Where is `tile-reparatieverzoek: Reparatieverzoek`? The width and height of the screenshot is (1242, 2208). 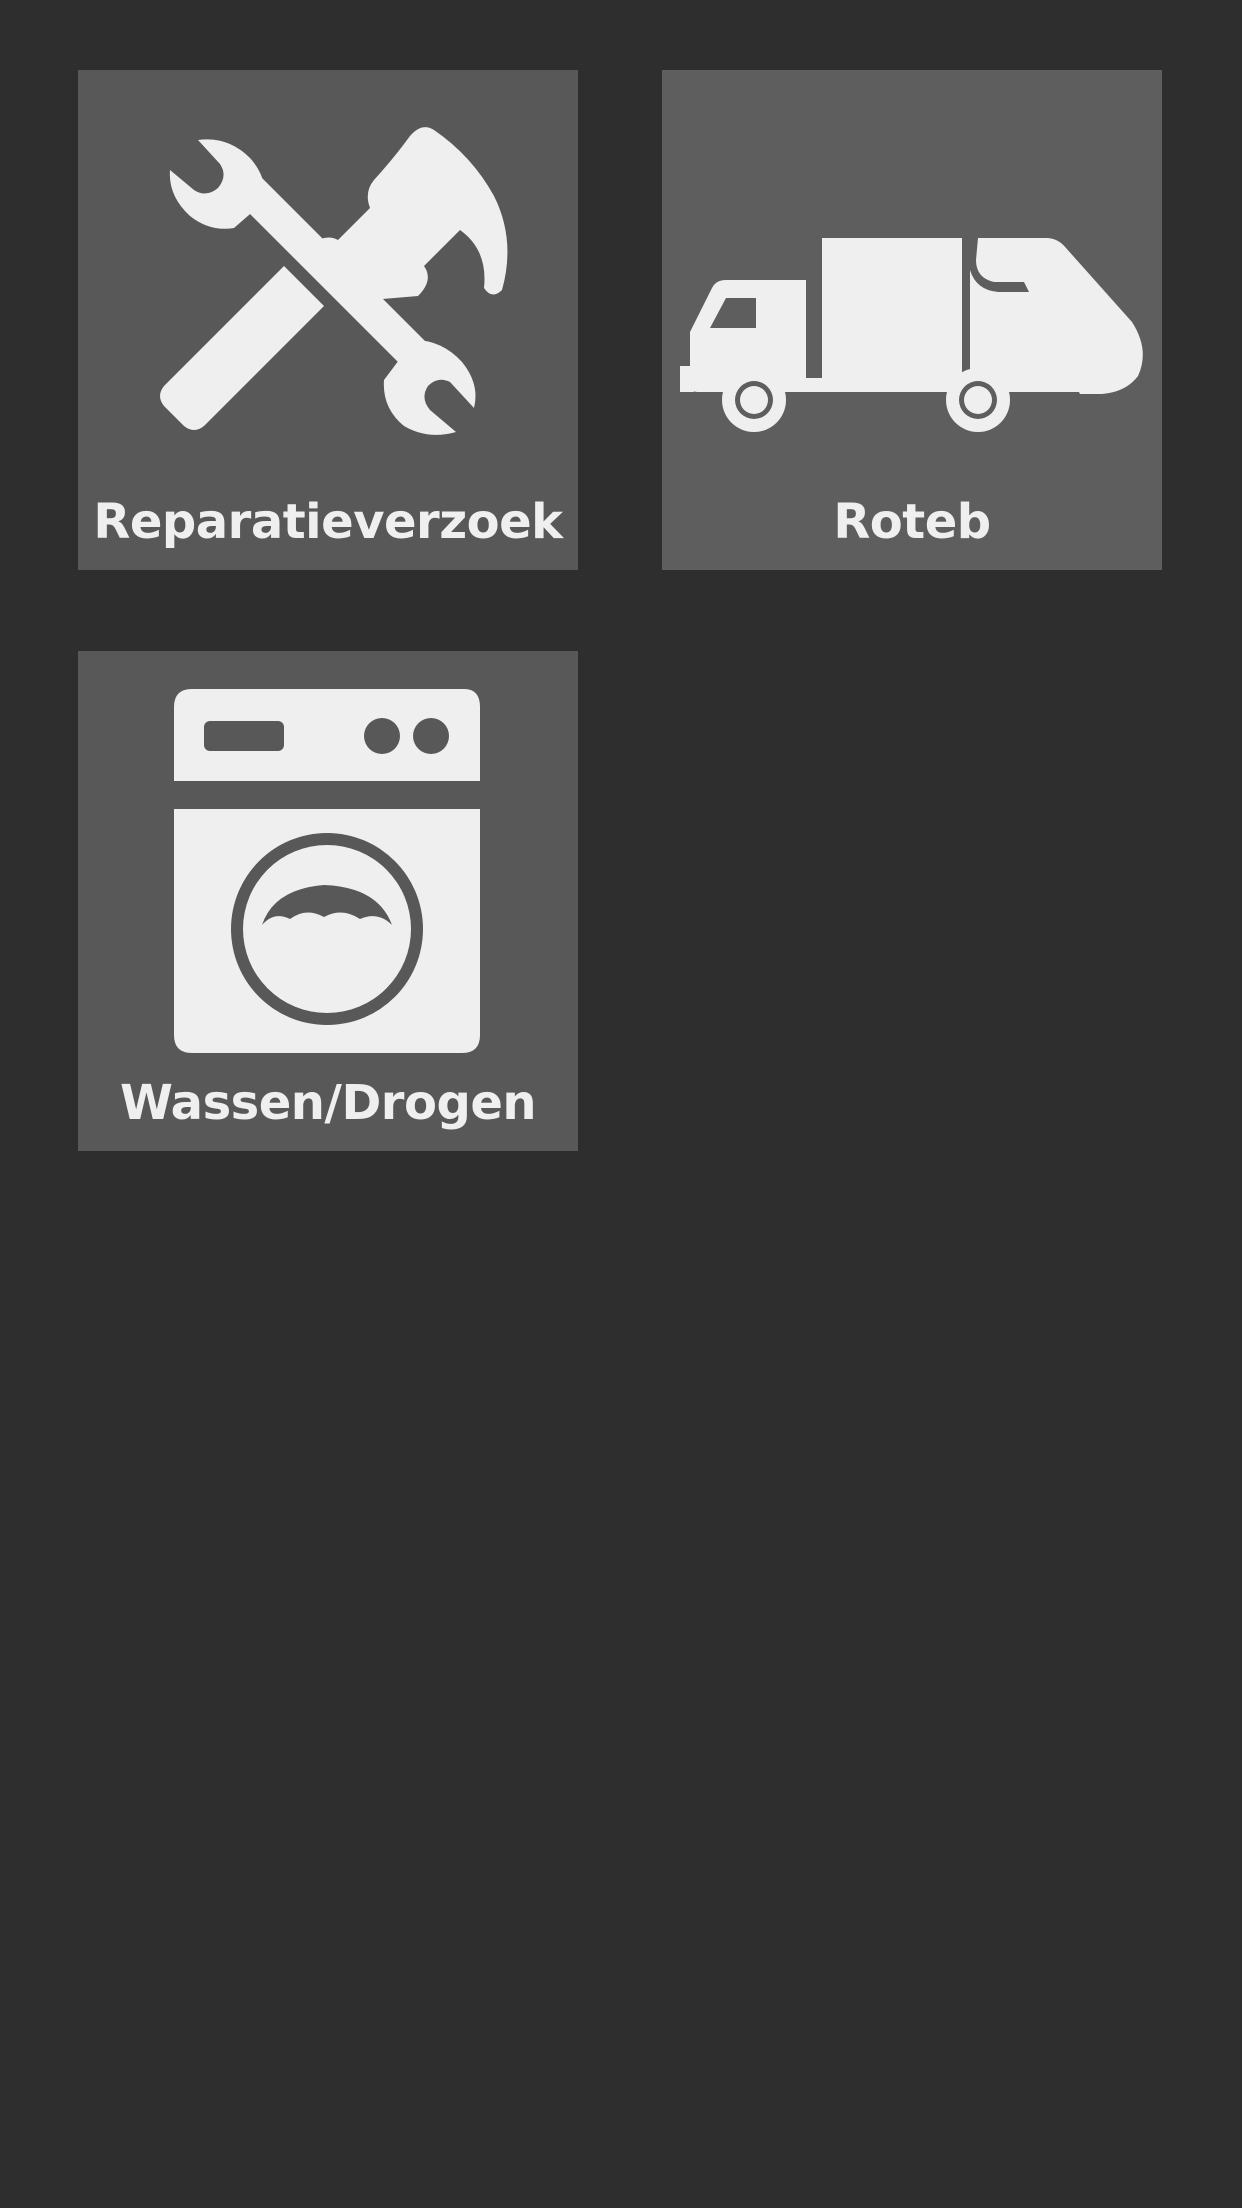
tile-reparatieverzoek: Reparatieverzoek is located at coordinates (328, 320).